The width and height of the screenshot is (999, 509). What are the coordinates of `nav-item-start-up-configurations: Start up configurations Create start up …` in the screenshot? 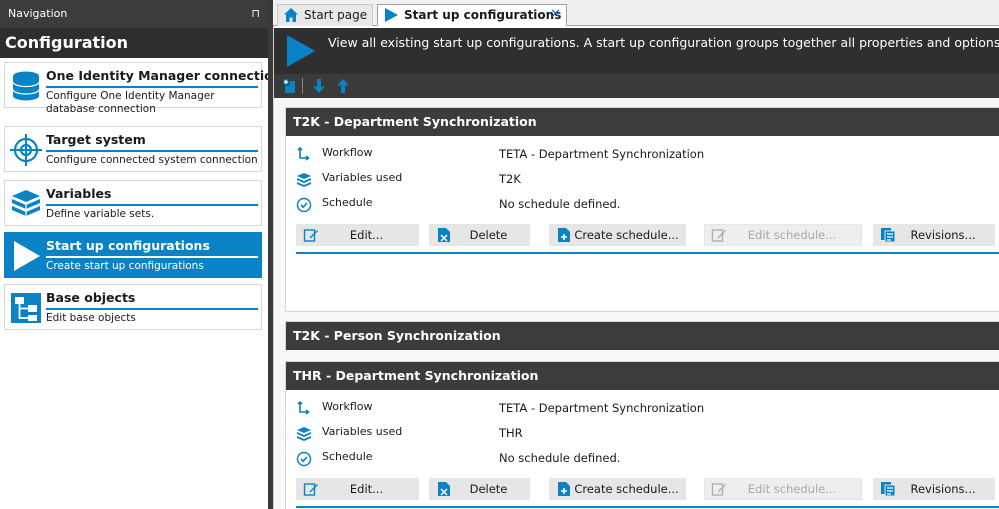 It's located at (133, 255).